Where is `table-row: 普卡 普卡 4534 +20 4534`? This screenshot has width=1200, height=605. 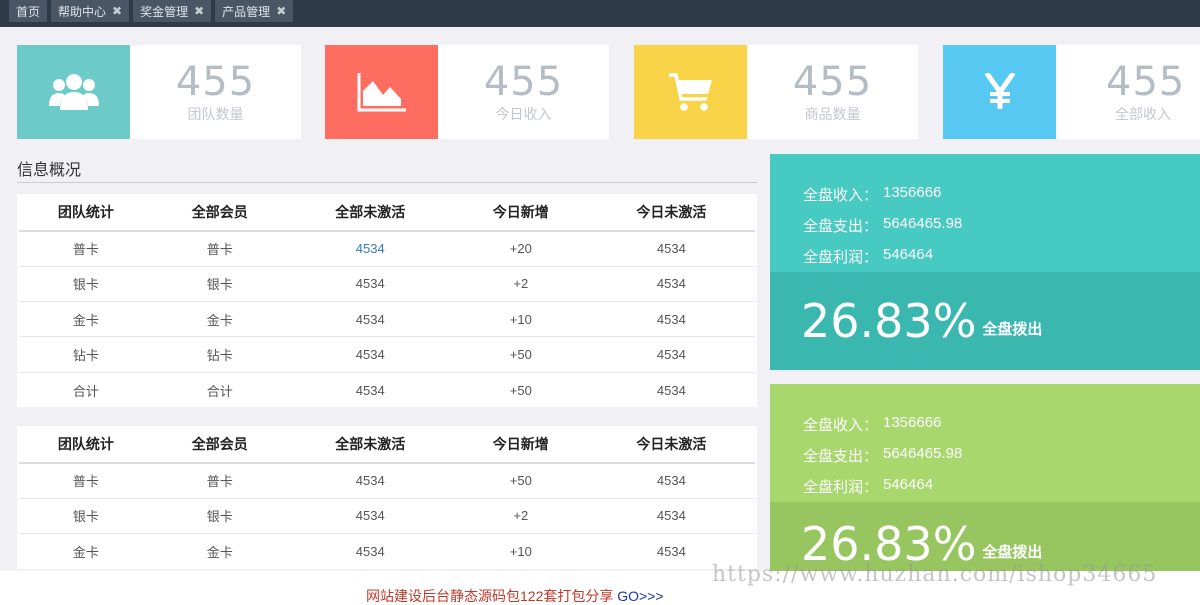
table-row: 普卡 普卡 4534 +20 4534 is located at coordinates (387, 249).